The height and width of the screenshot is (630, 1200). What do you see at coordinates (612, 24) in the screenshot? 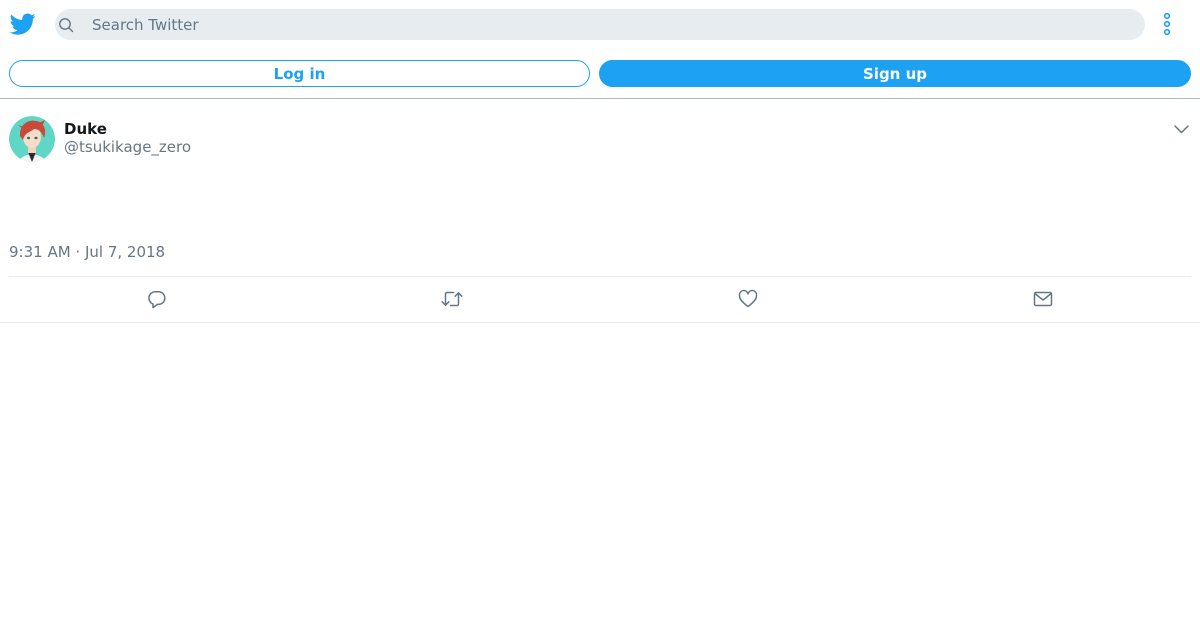
I see `search-input` at bounding box center [612, 24].